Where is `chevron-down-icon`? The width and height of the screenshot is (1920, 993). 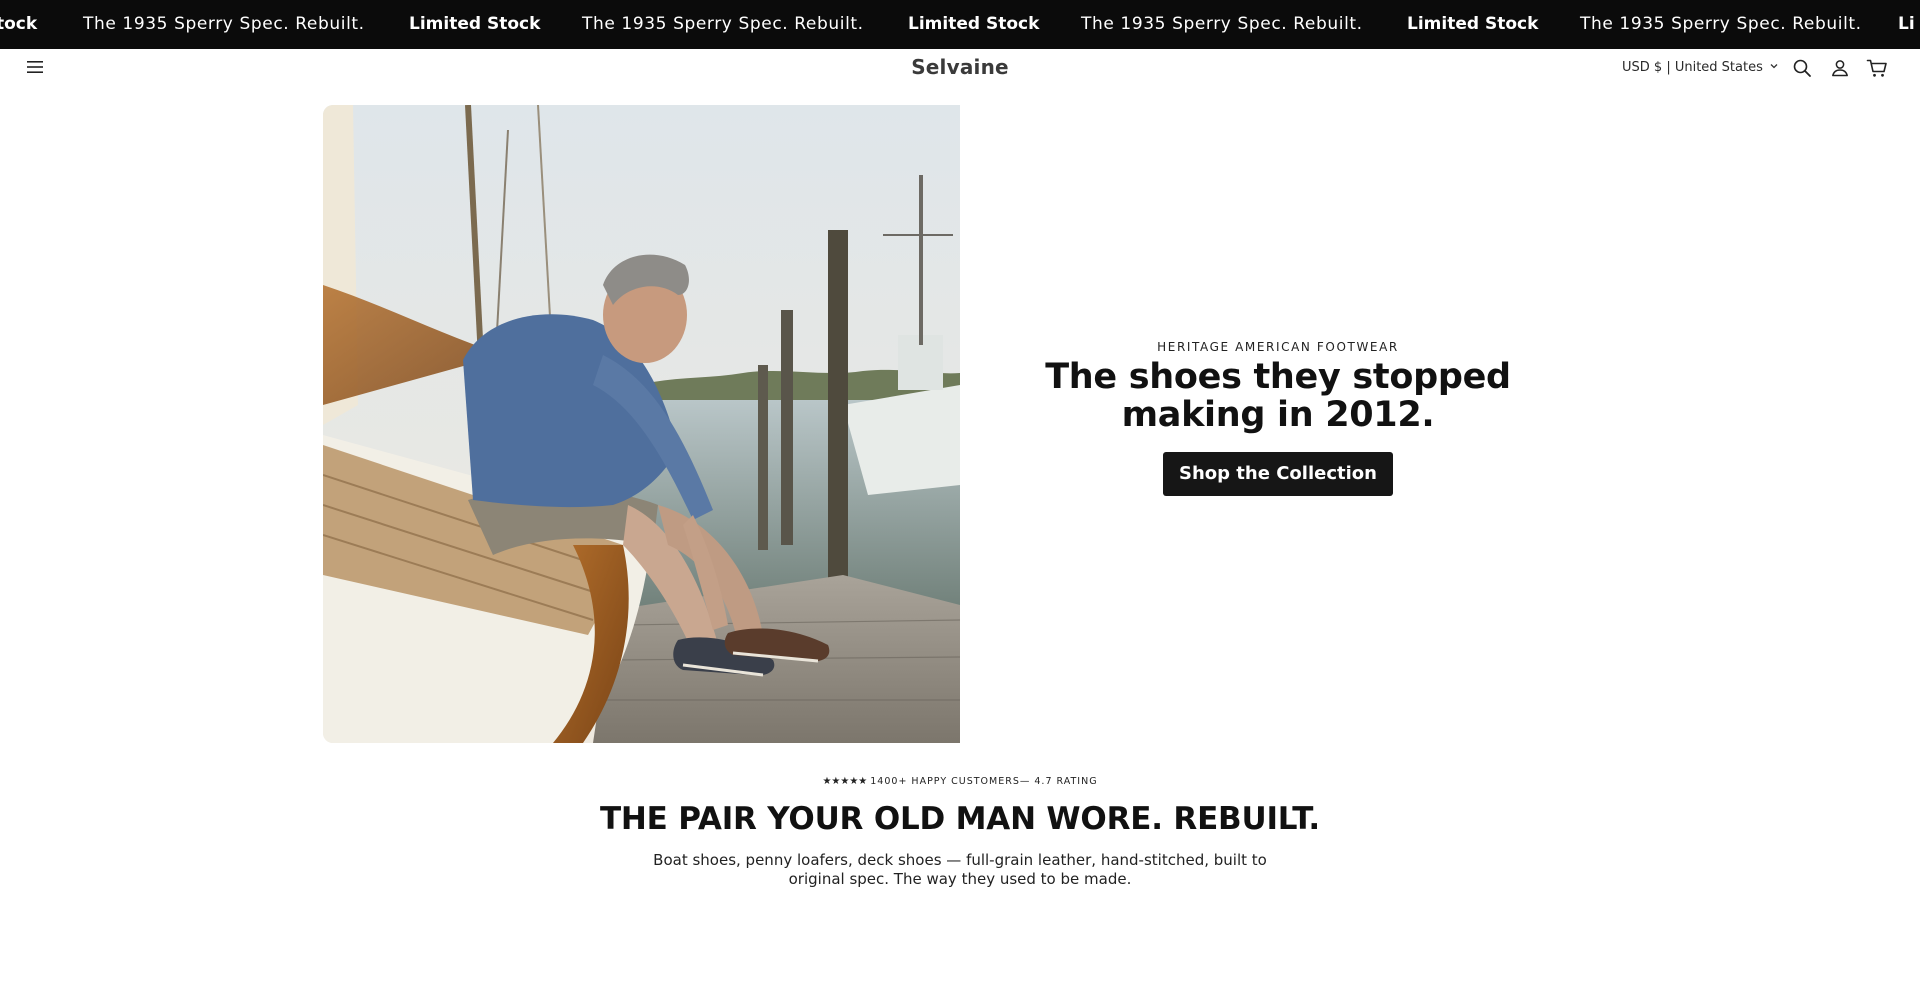 chevron-down-icon is located at coordinates (1774, 67).